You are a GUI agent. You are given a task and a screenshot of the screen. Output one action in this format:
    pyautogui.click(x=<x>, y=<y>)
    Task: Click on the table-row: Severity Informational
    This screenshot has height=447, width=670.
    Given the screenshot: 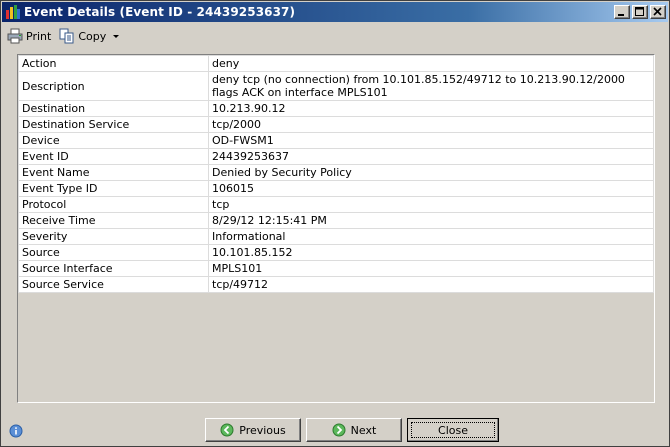 What is the action you would take?
    pyautogui.click(x=336, y=236)
    